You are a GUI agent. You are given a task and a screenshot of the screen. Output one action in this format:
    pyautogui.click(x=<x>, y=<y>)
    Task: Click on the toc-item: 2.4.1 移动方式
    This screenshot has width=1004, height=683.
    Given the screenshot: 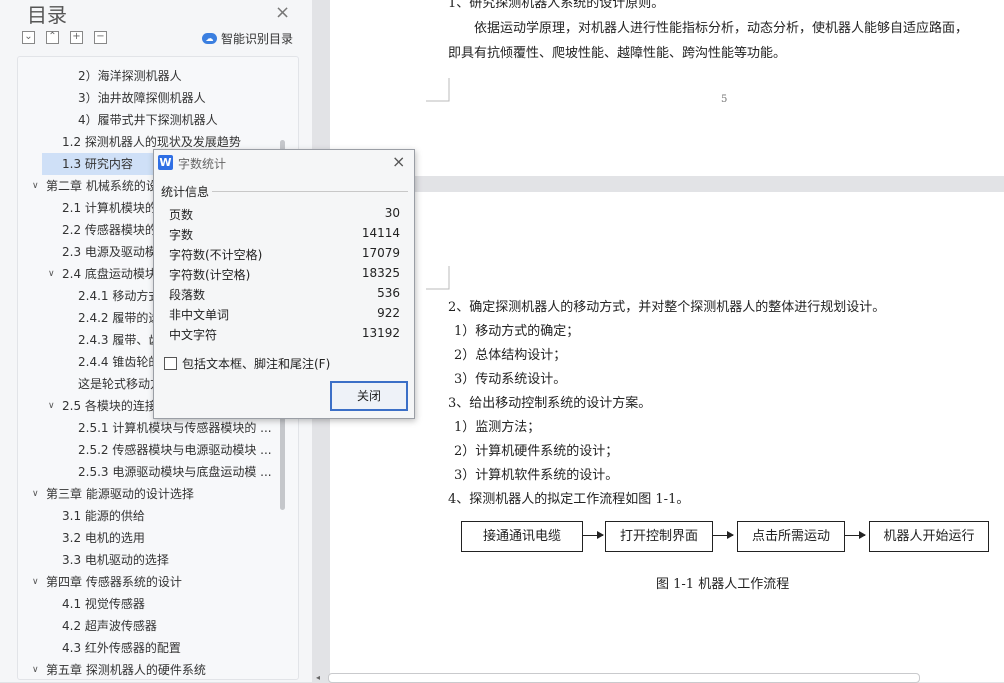 What is the action you would take?
    pyautogui.click(x=119, y=296)
    